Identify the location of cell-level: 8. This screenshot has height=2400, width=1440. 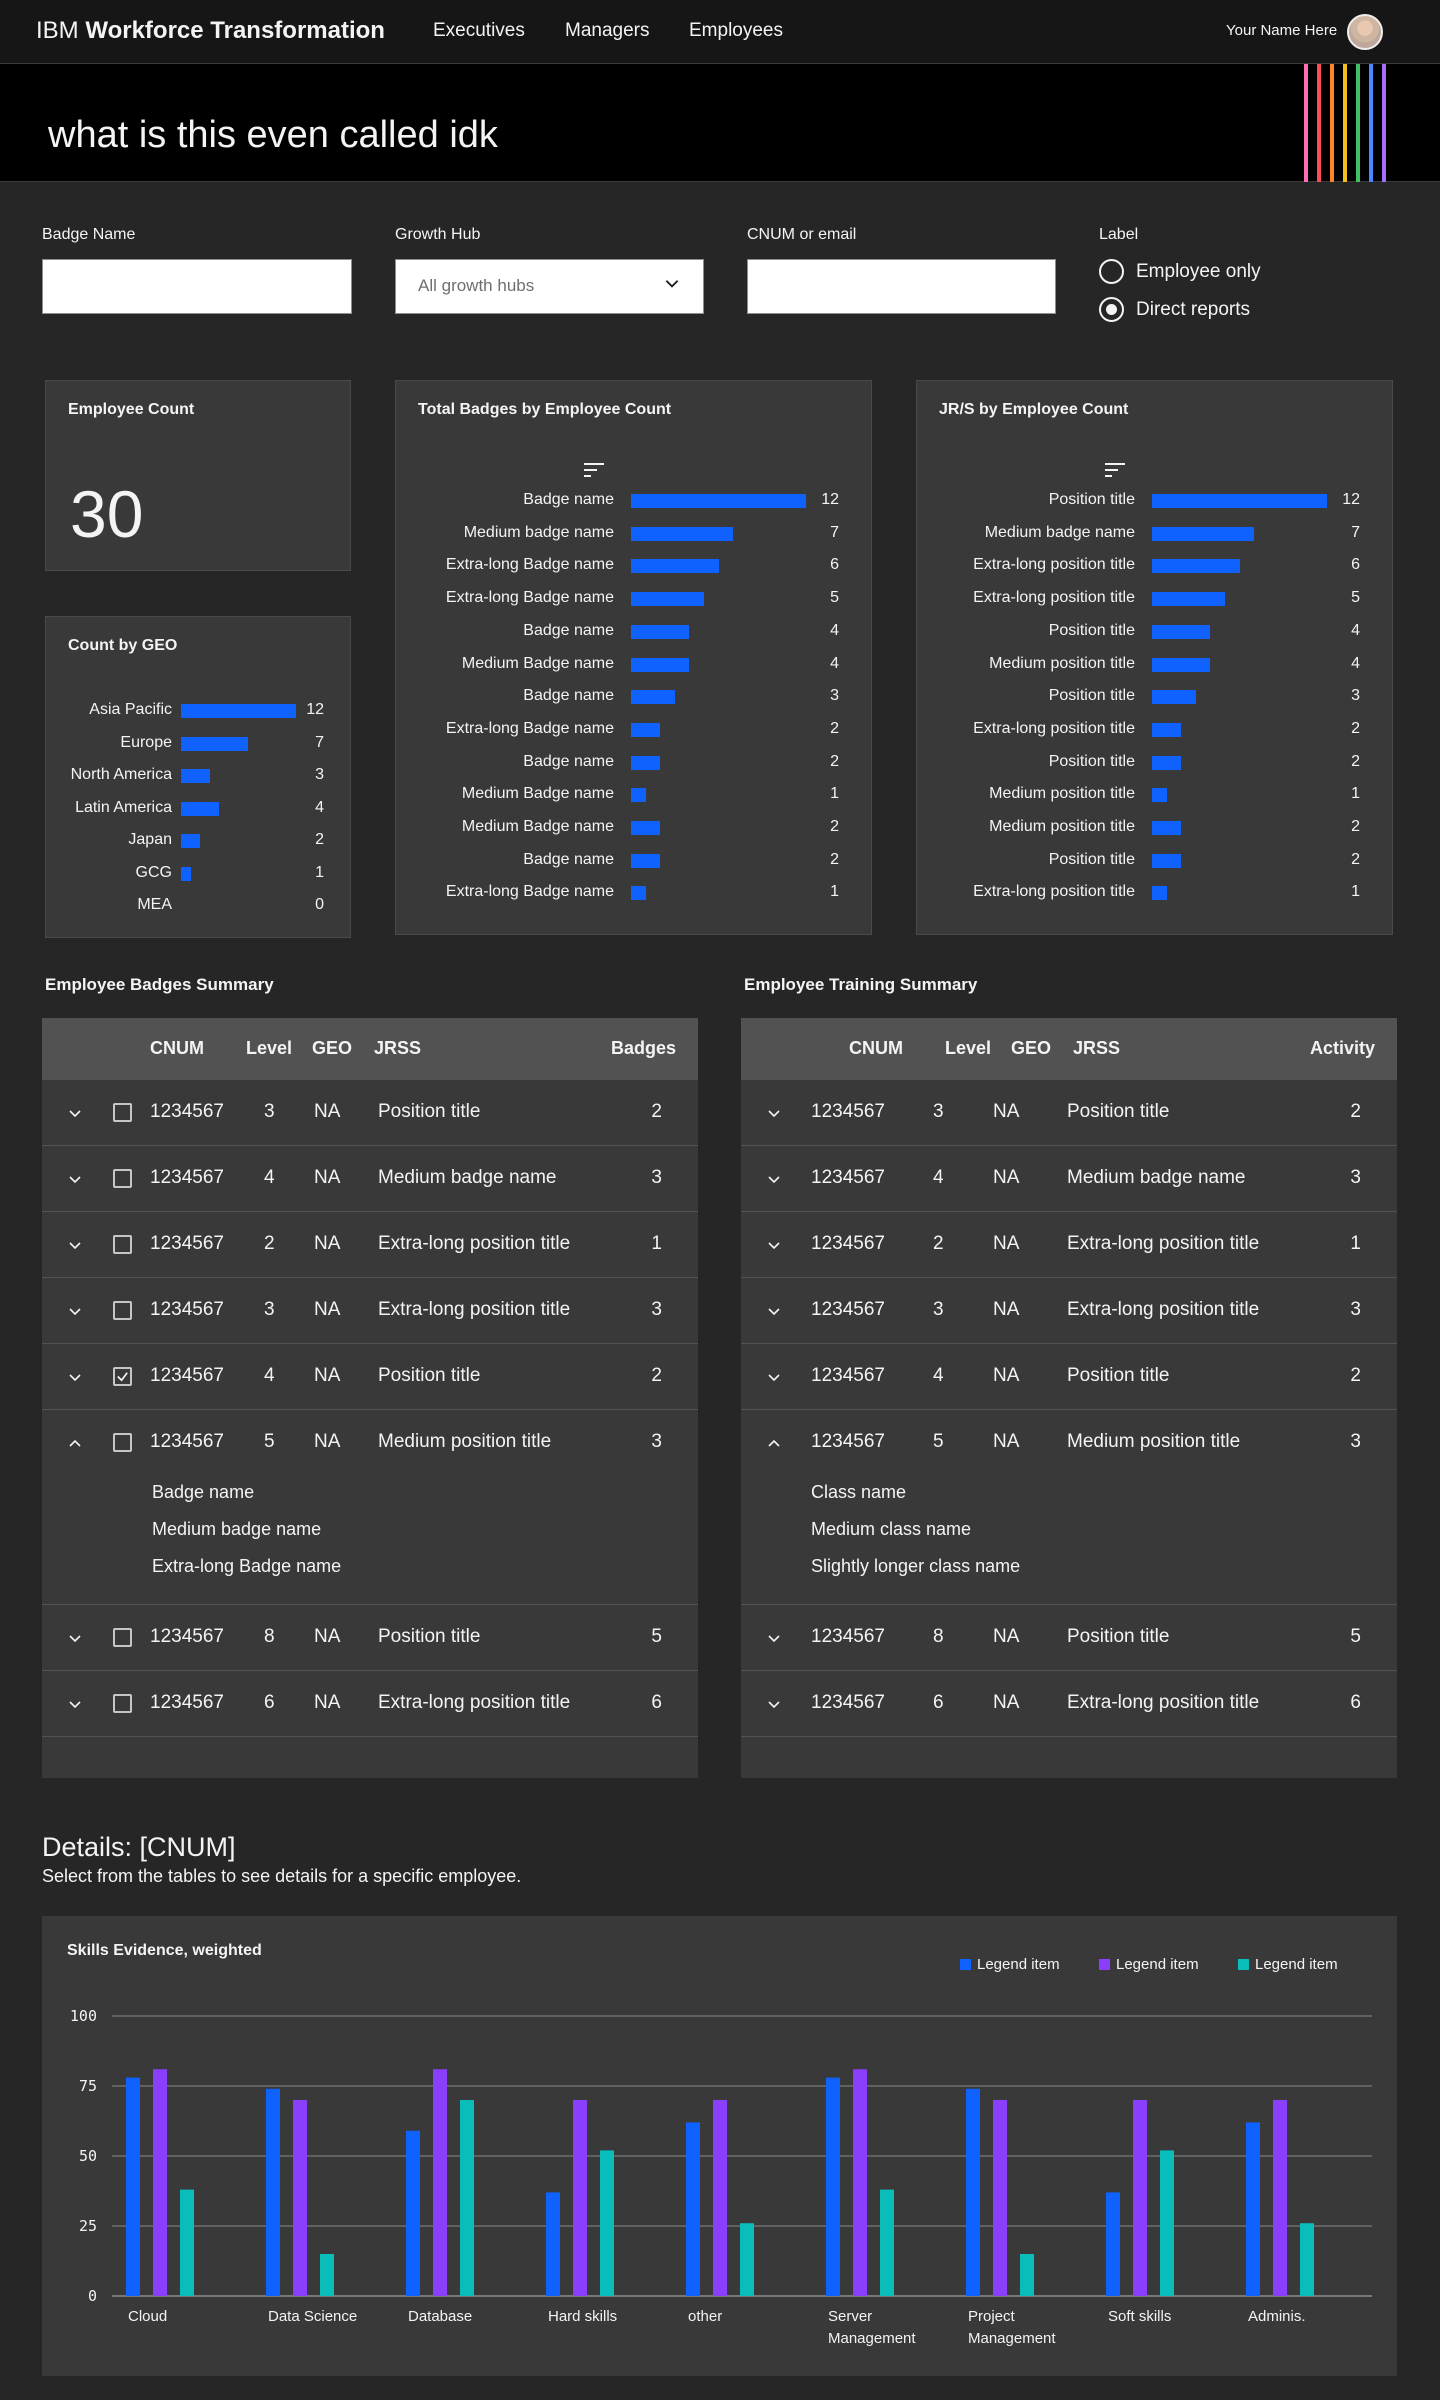
(938, 1636).